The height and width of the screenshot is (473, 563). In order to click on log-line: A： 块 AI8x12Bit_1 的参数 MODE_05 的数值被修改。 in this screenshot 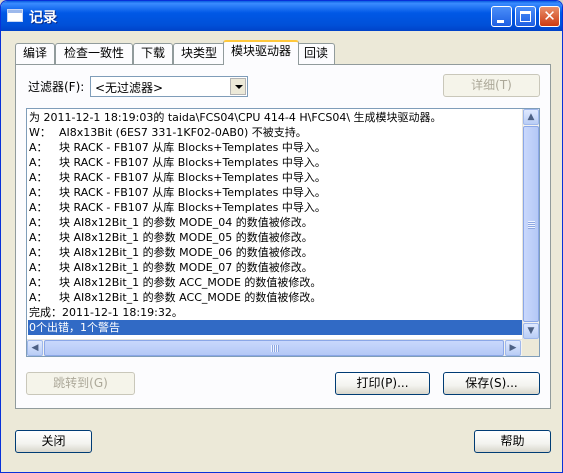, I will do `click(275, 237)`.